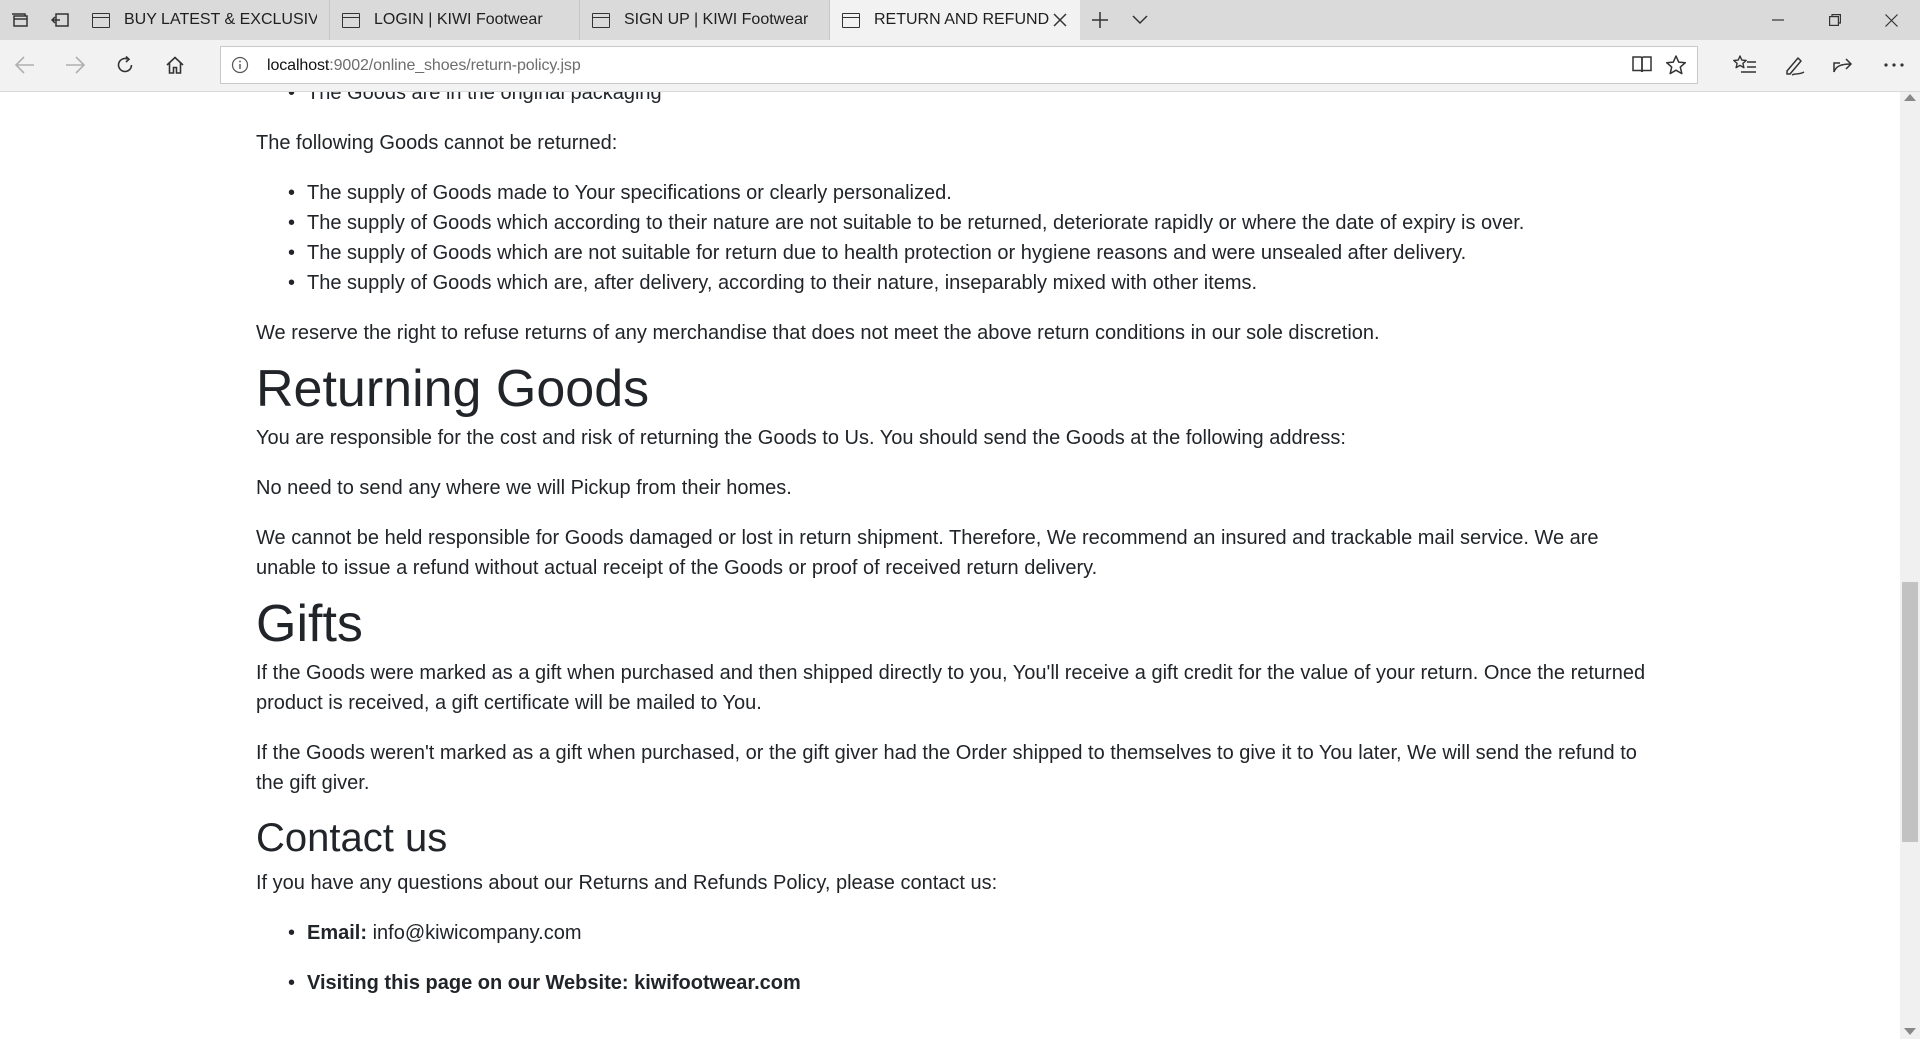 This screenshot has width=1920, height=1039. I want to click on minimize-button, so click(1777, 20).